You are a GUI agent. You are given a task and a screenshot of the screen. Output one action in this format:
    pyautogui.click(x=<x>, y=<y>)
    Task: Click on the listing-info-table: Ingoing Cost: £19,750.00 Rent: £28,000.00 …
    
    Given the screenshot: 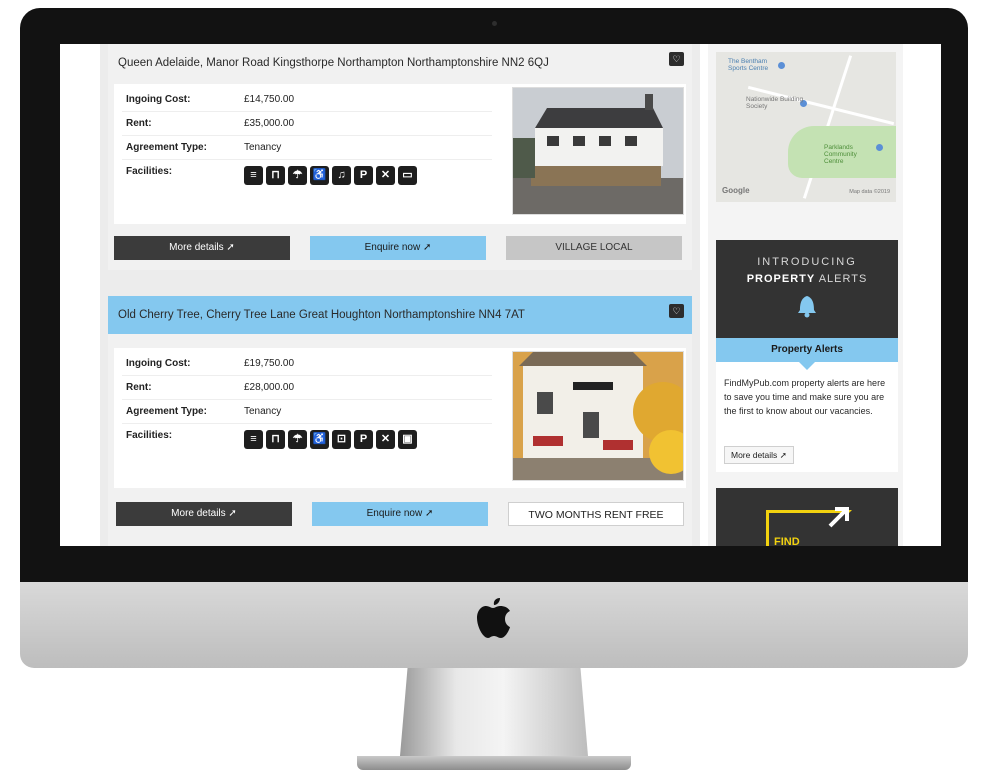 What is the action you would take?
    pyautogui.click(x=307, y=406)
    